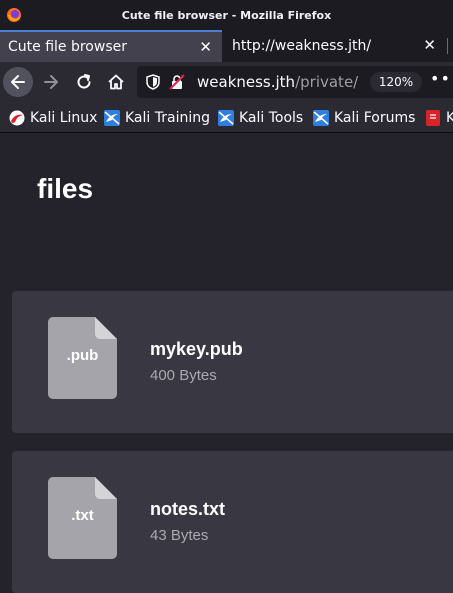 This screenshot has height=593, width=453. Describe the element at coordinates (396, 82) in the screenshot. I see `zoom-indicator: 120%` at that location.